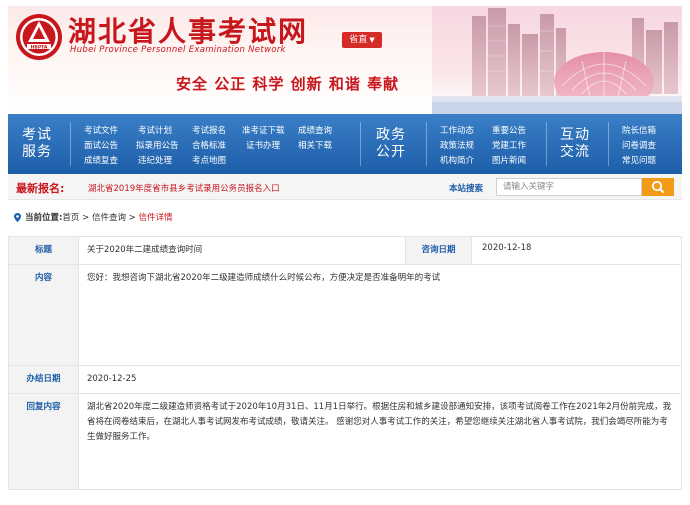 The height and width of the screenshot is (505, 690). Describe the element at coordinates (569, 187) in the screenshot. I see `search-input` at that location.